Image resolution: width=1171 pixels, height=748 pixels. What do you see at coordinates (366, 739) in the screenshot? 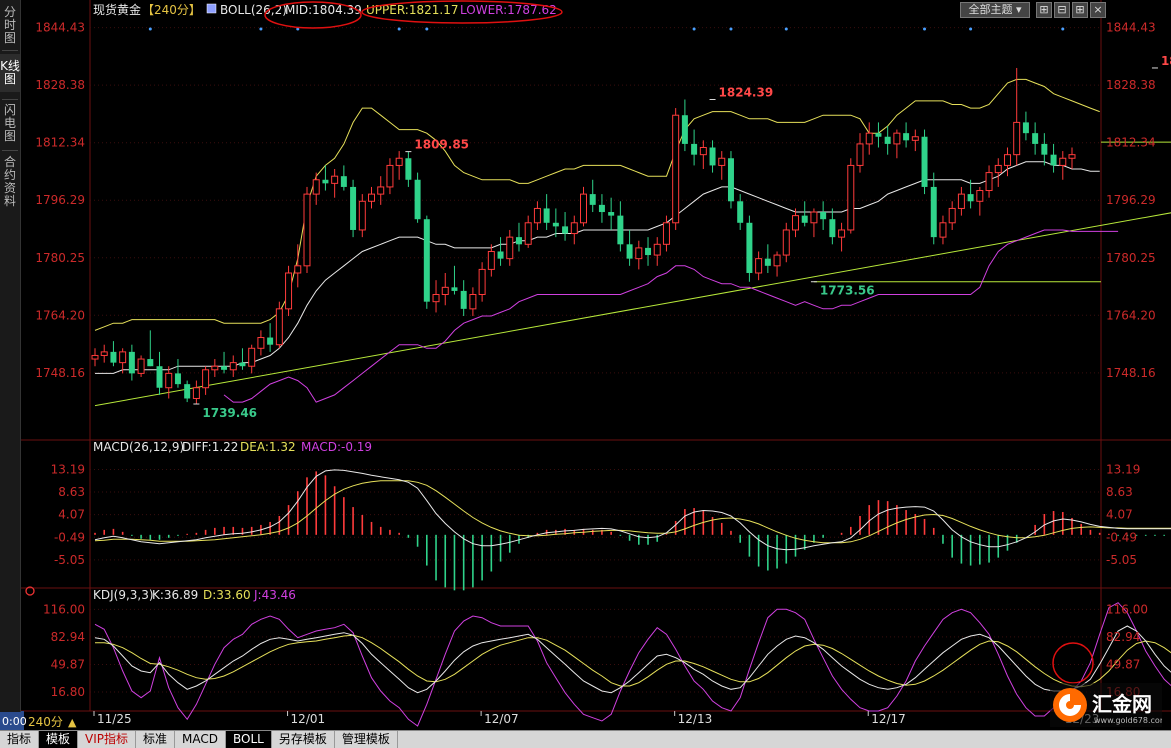
I see `tab-manage-templates: 管理模板` at bounding box center [366, 739].